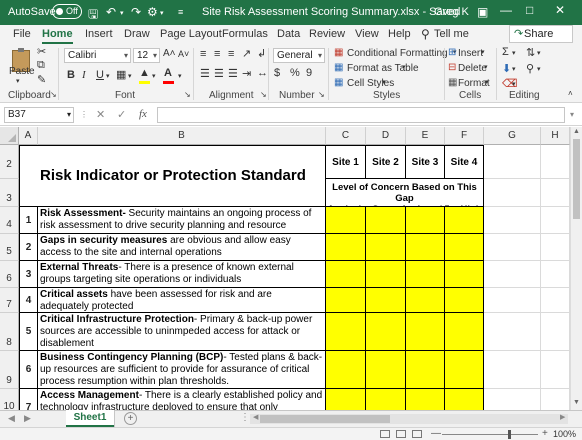 The image size is (582, 440). I want to click on tab-home: Home, so click(57, 36).